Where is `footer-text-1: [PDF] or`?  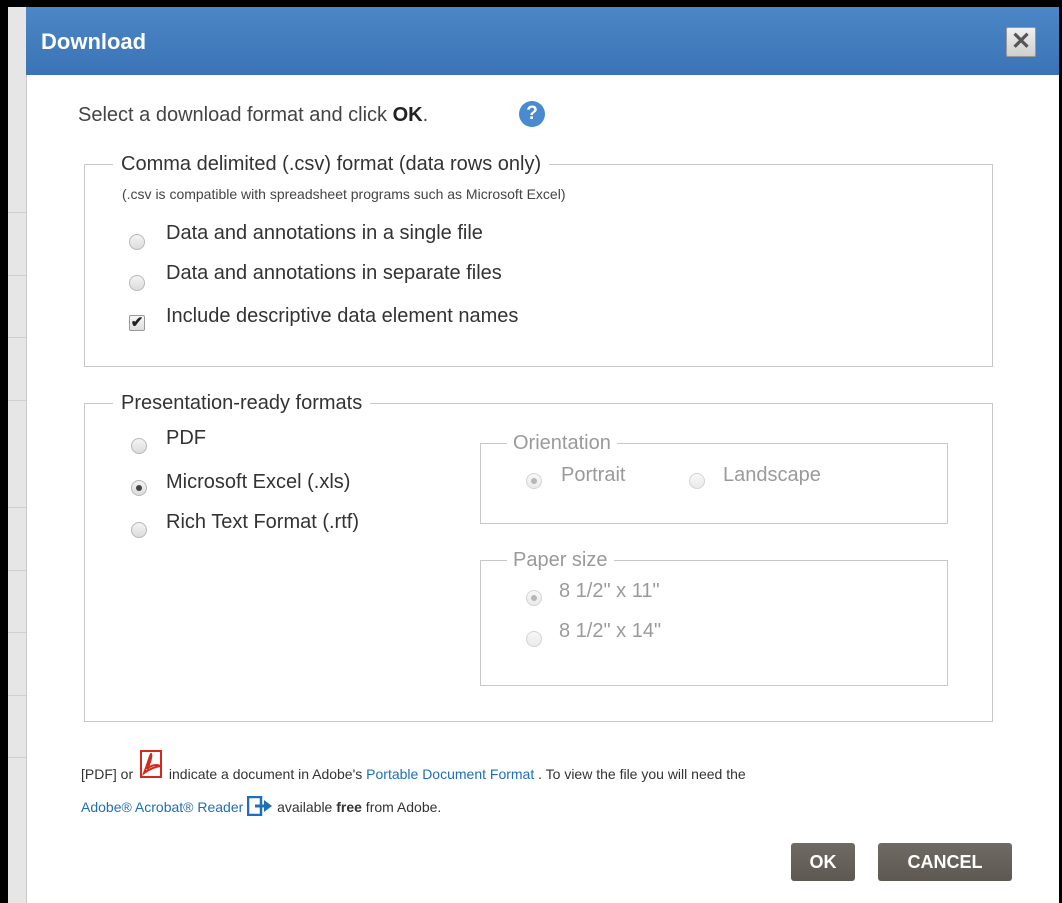 footer-text-1: [PDF] or is located at coordinates (109, 774).